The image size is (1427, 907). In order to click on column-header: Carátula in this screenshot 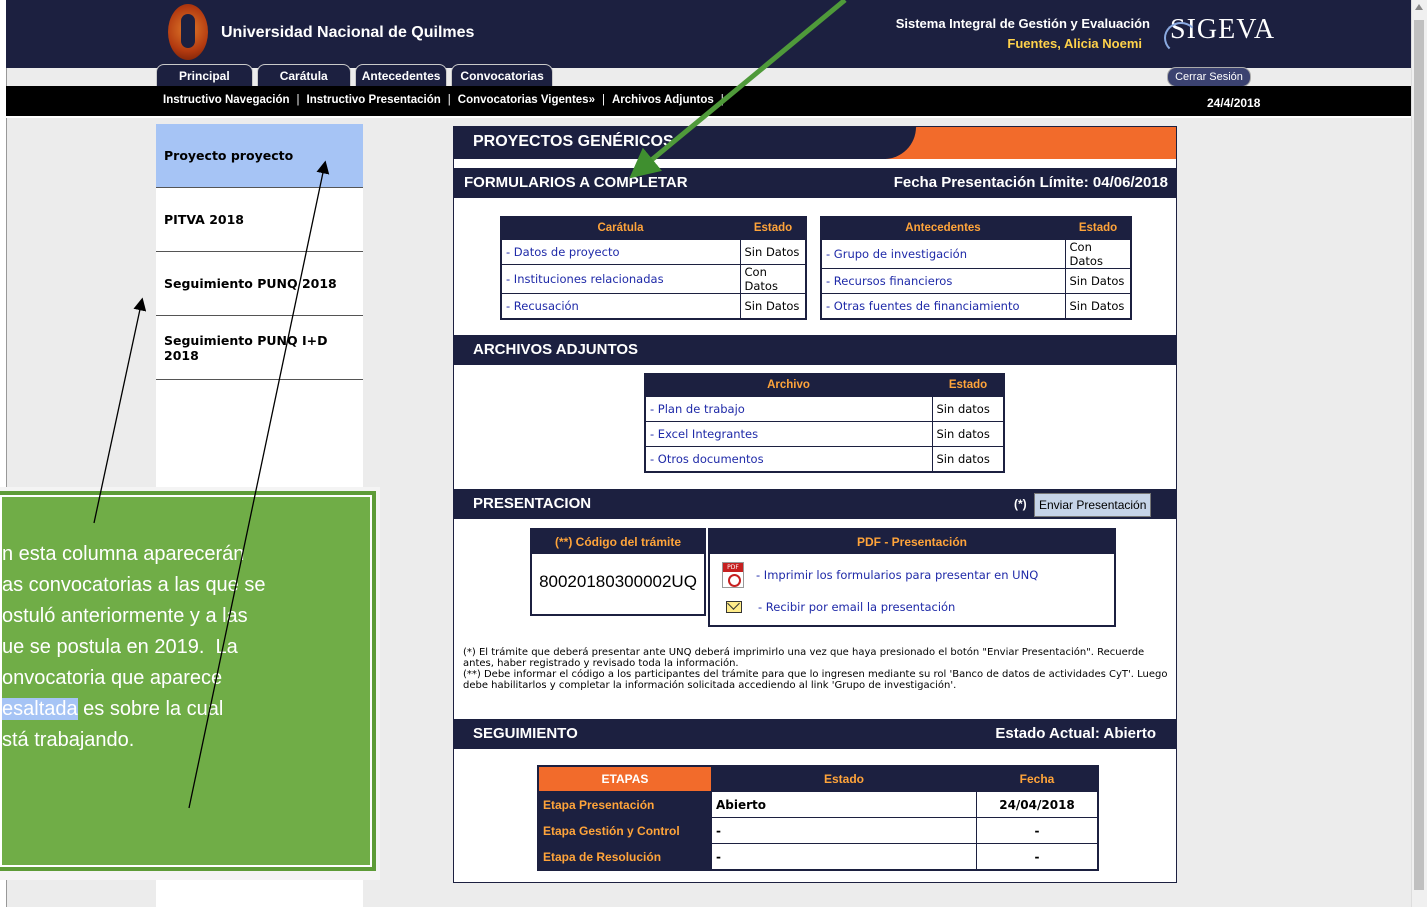, I will do `click(620, 228)`.